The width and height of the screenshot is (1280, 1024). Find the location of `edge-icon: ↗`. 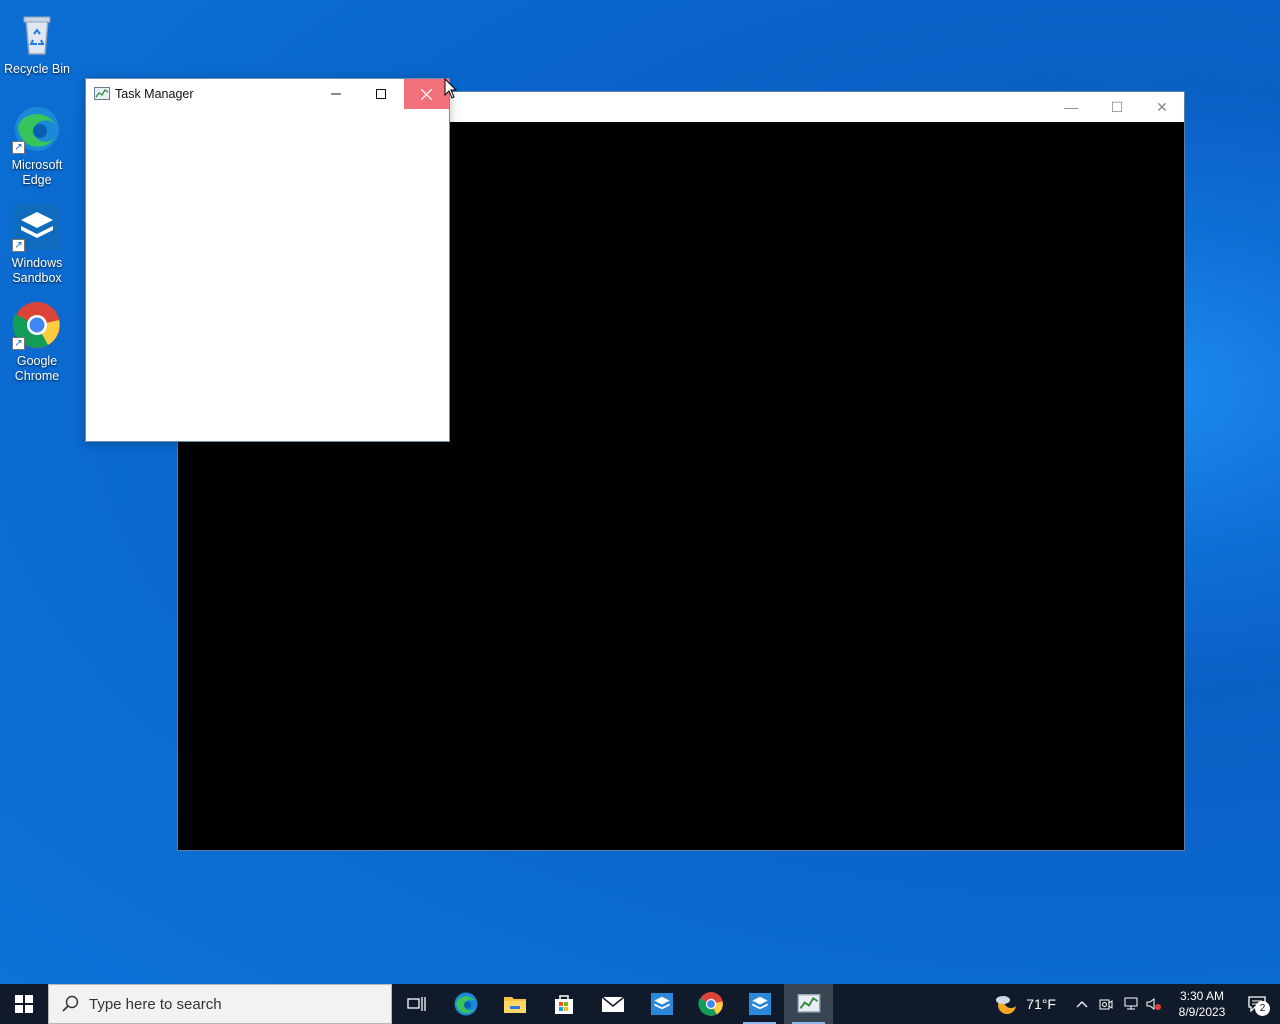

edge-icon: ↗ is located at coordinates (37, 129).